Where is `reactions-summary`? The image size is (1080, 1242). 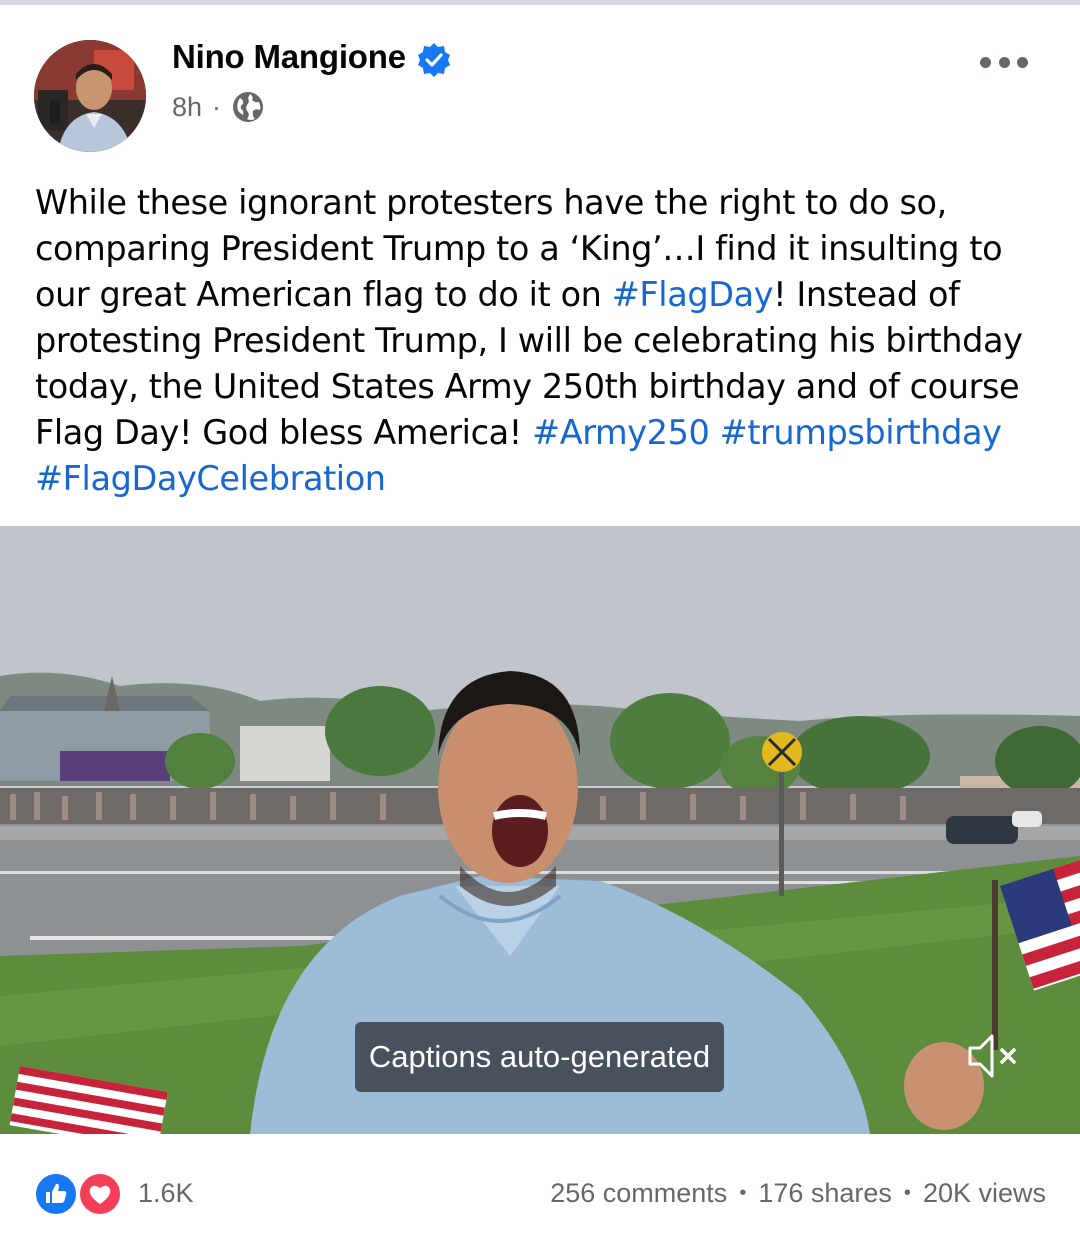 reactions-summary is located at coordinates (80, 1194).